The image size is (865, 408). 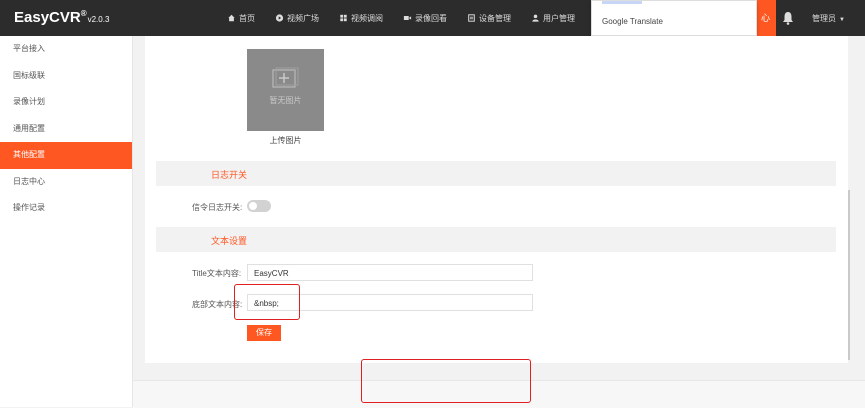 What do you see at coordinates (303, 18) in the screenshot?
I see `nav-label: 视频广场` at bounding box center [303, 18].